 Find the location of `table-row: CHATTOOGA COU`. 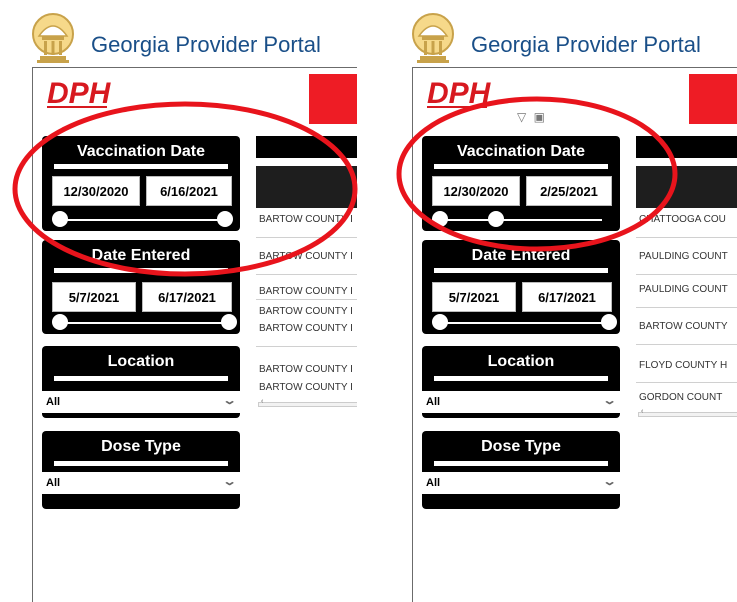

table-row: CHATTOOGA COU is located at coordinates (686, 219).